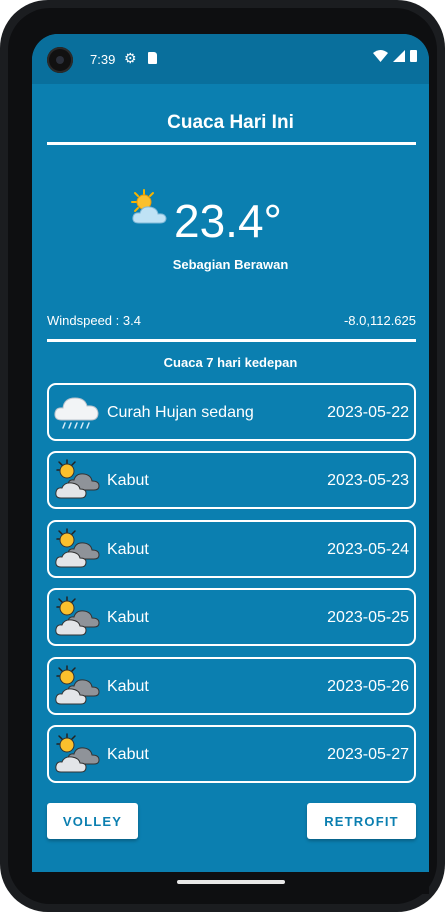 This screenshot has width=445, height=912. What do you see at coordinates (230, 59) in the screenshot?
I see `status-bar: 7:39 ⚙` at bounding box center [230, 59].